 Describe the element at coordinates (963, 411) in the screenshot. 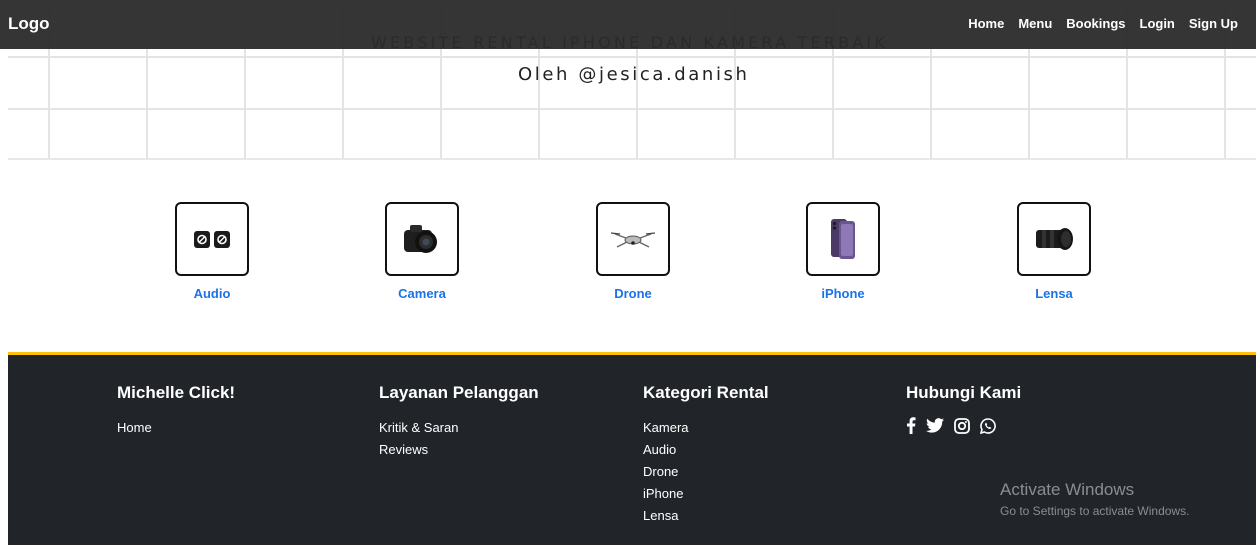

I see `footer-contact-column: Hubungi Kami` at that location.